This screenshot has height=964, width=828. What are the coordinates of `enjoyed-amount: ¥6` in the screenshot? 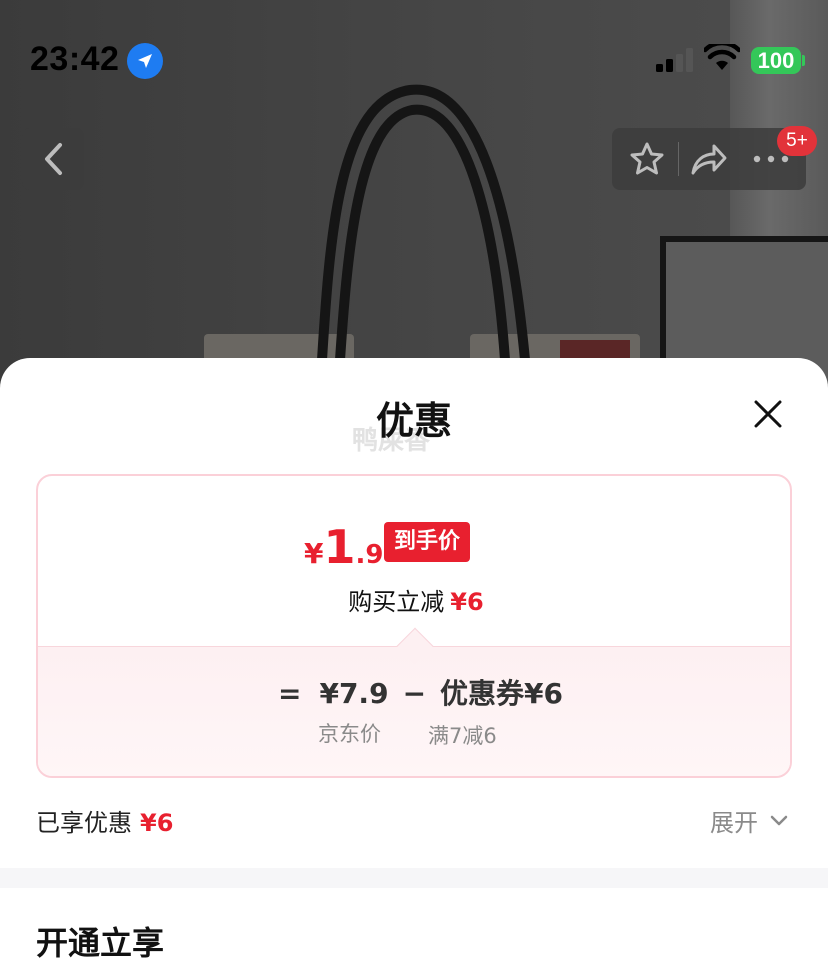 It's located at (157, 823).